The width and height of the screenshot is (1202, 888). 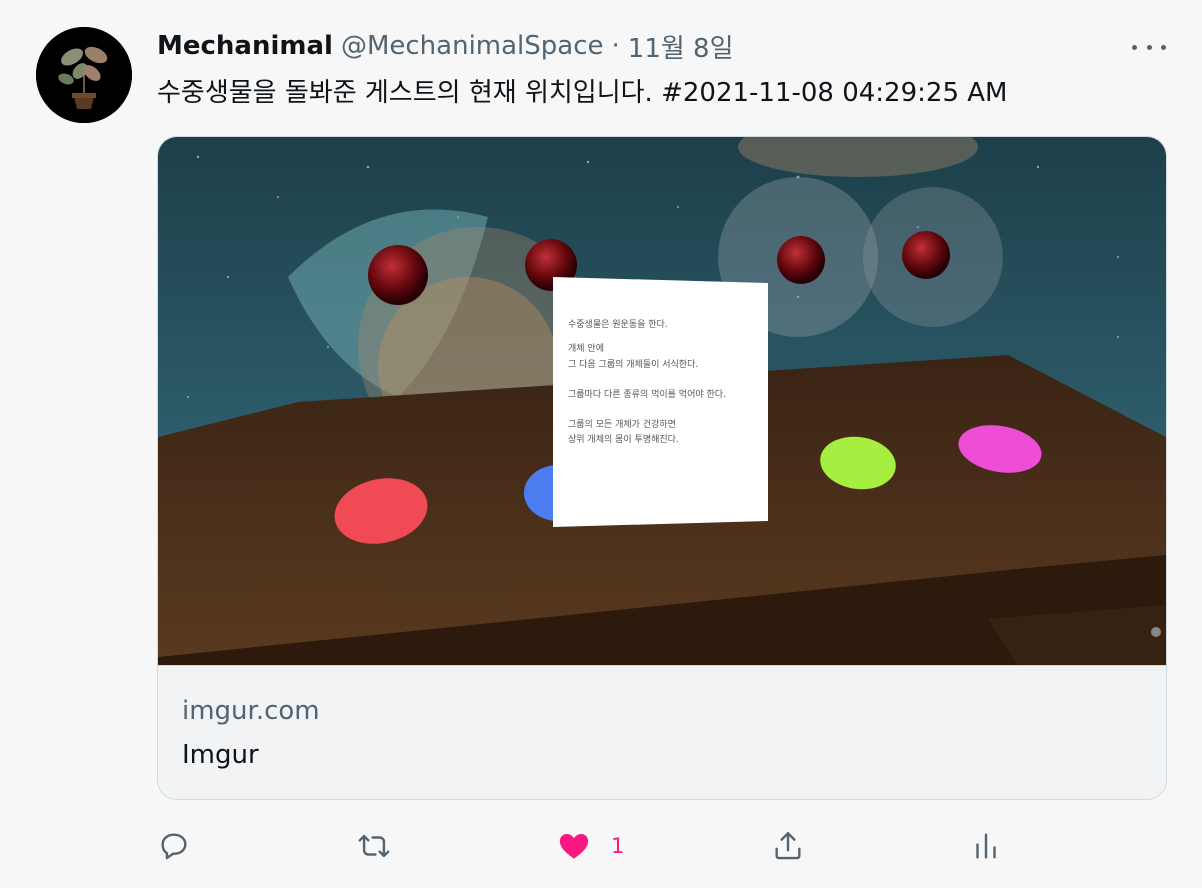 I want to click on like-count: 1, so click(x=618, y=846).